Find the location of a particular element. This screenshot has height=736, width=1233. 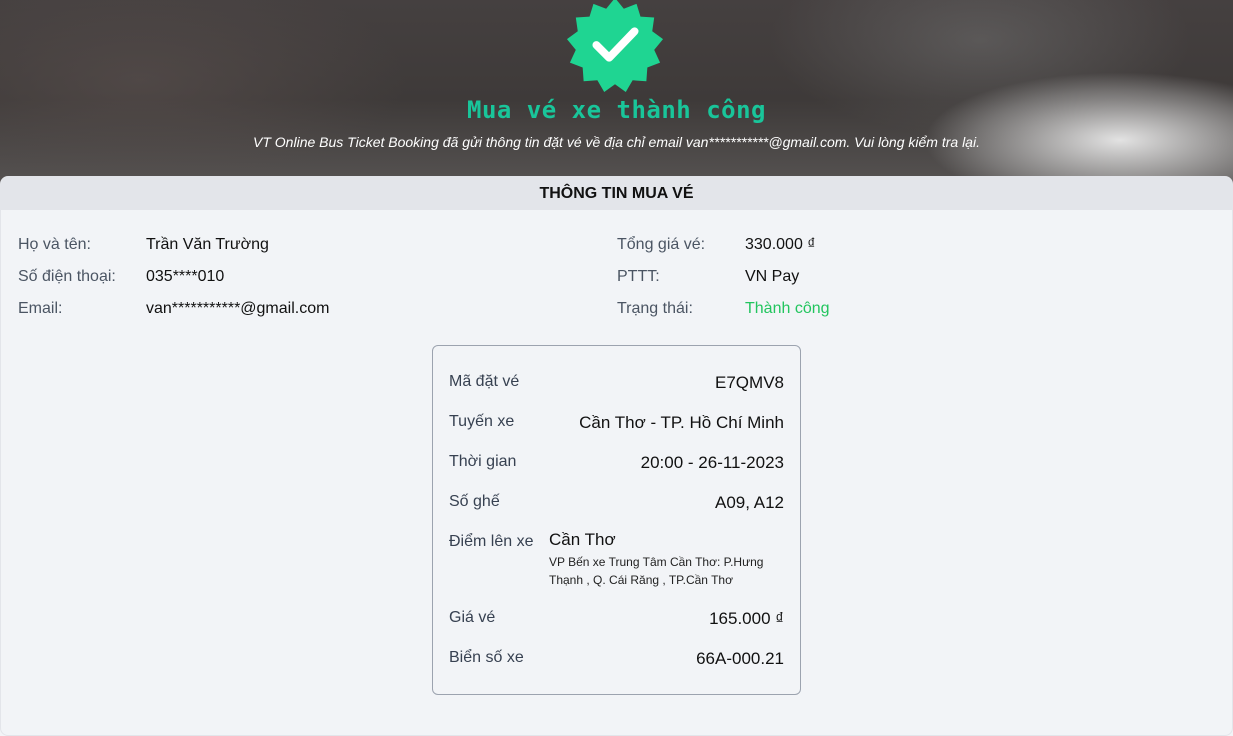

ticket-value: 165.000 ₫ is located at coordinates (746, 618).